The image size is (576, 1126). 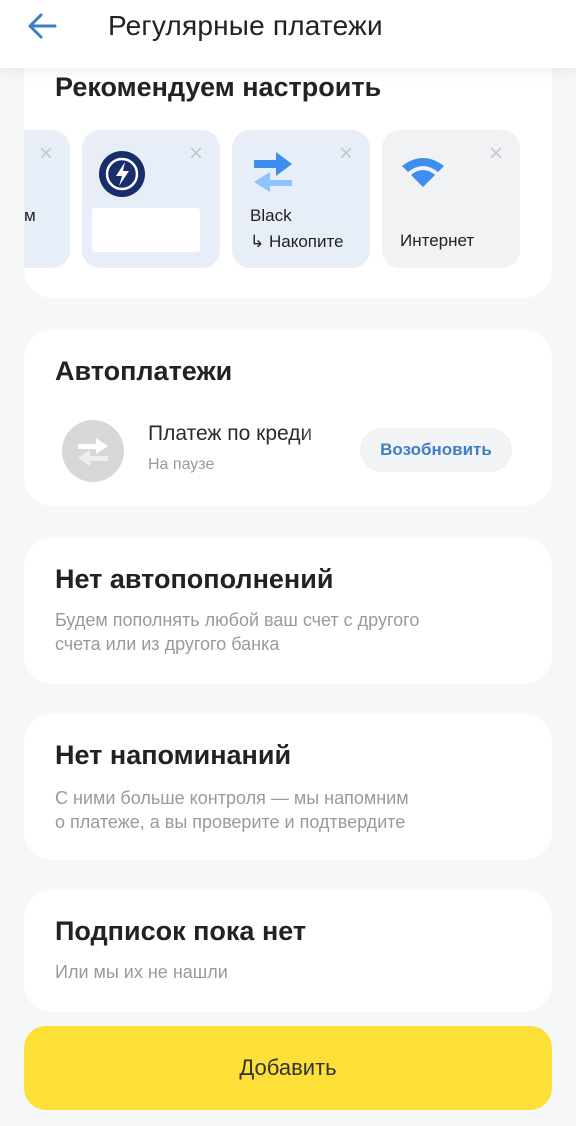 I want to click on recommend-tile: ×, so click(x=151, y=199).